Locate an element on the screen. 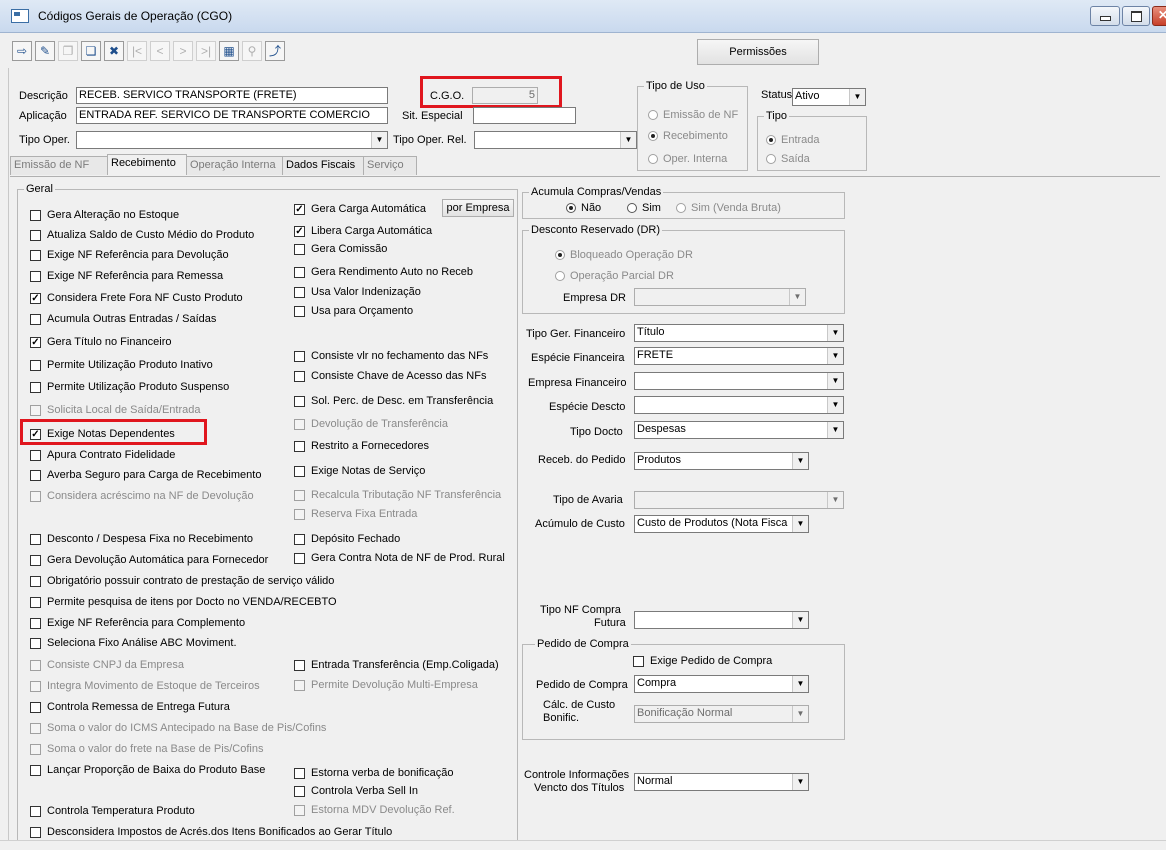 This screenshot has width=1166, height=850. cgo-label: C.G.O. is located at coordinates (447, 96).